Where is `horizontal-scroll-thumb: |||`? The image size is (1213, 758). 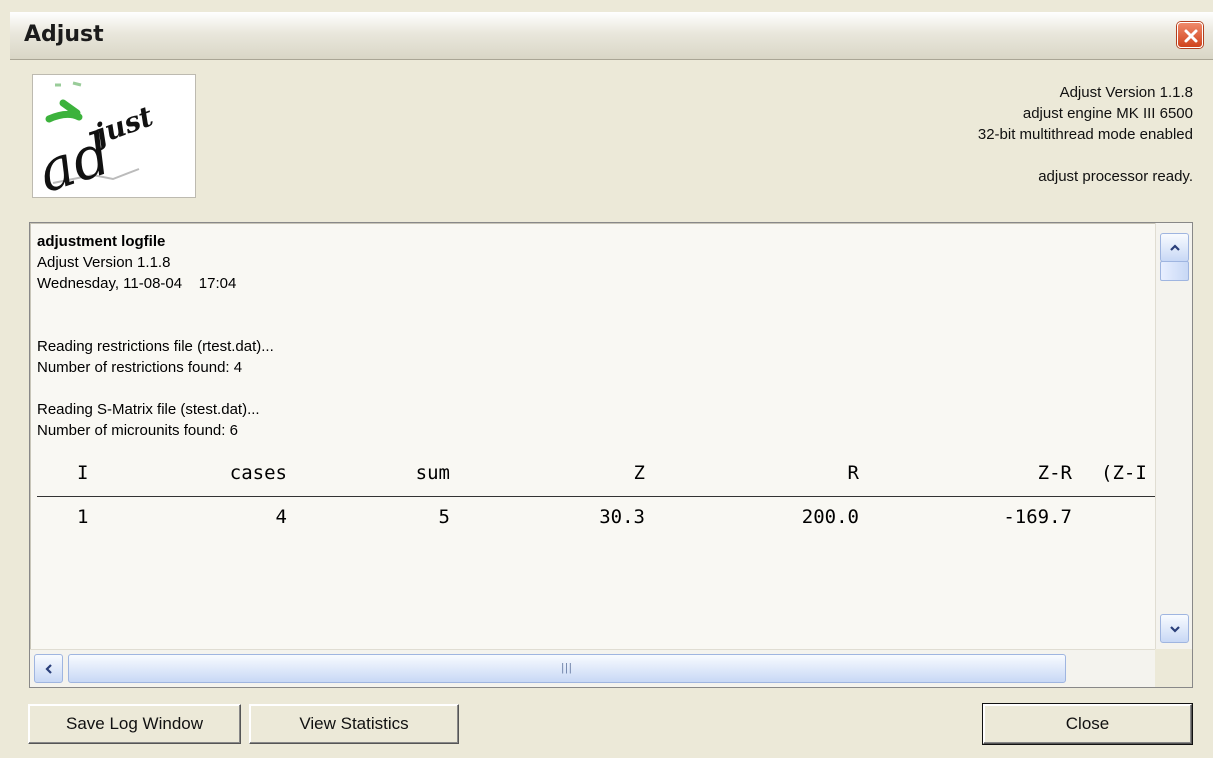
horizontal-scroll-thumb: ||| is located at coordinates (567, 668).